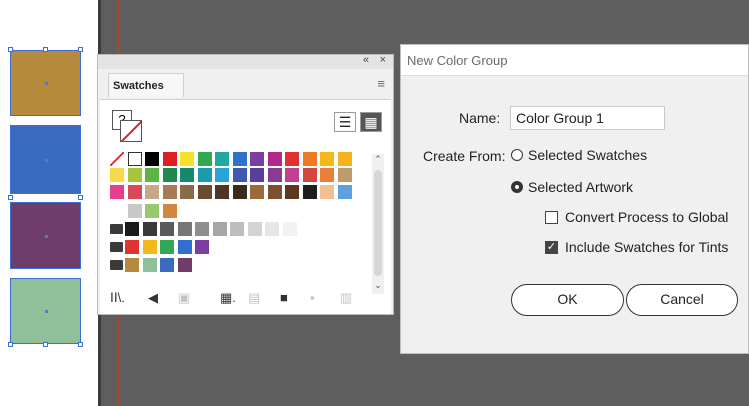 The width and height of the screenshot is (749, 406). I want to click on scrollbar: ⌃ ⌄, so click(378, 224).